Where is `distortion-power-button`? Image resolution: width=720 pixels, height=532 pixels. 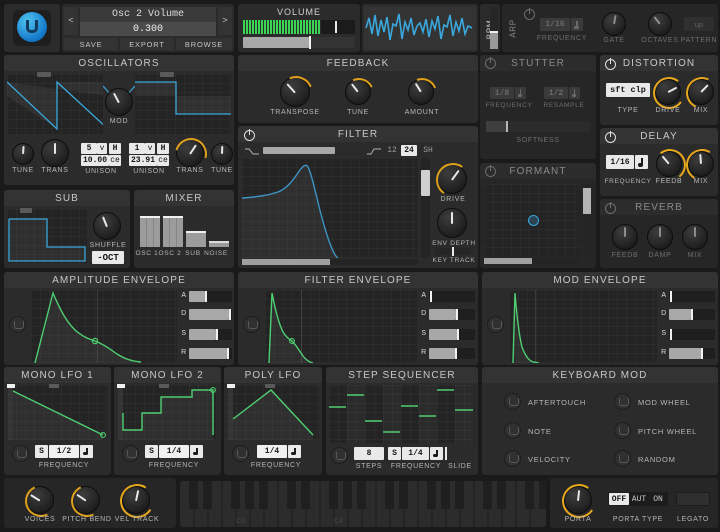
distortion-power-button is located at coordinates (610, 64).